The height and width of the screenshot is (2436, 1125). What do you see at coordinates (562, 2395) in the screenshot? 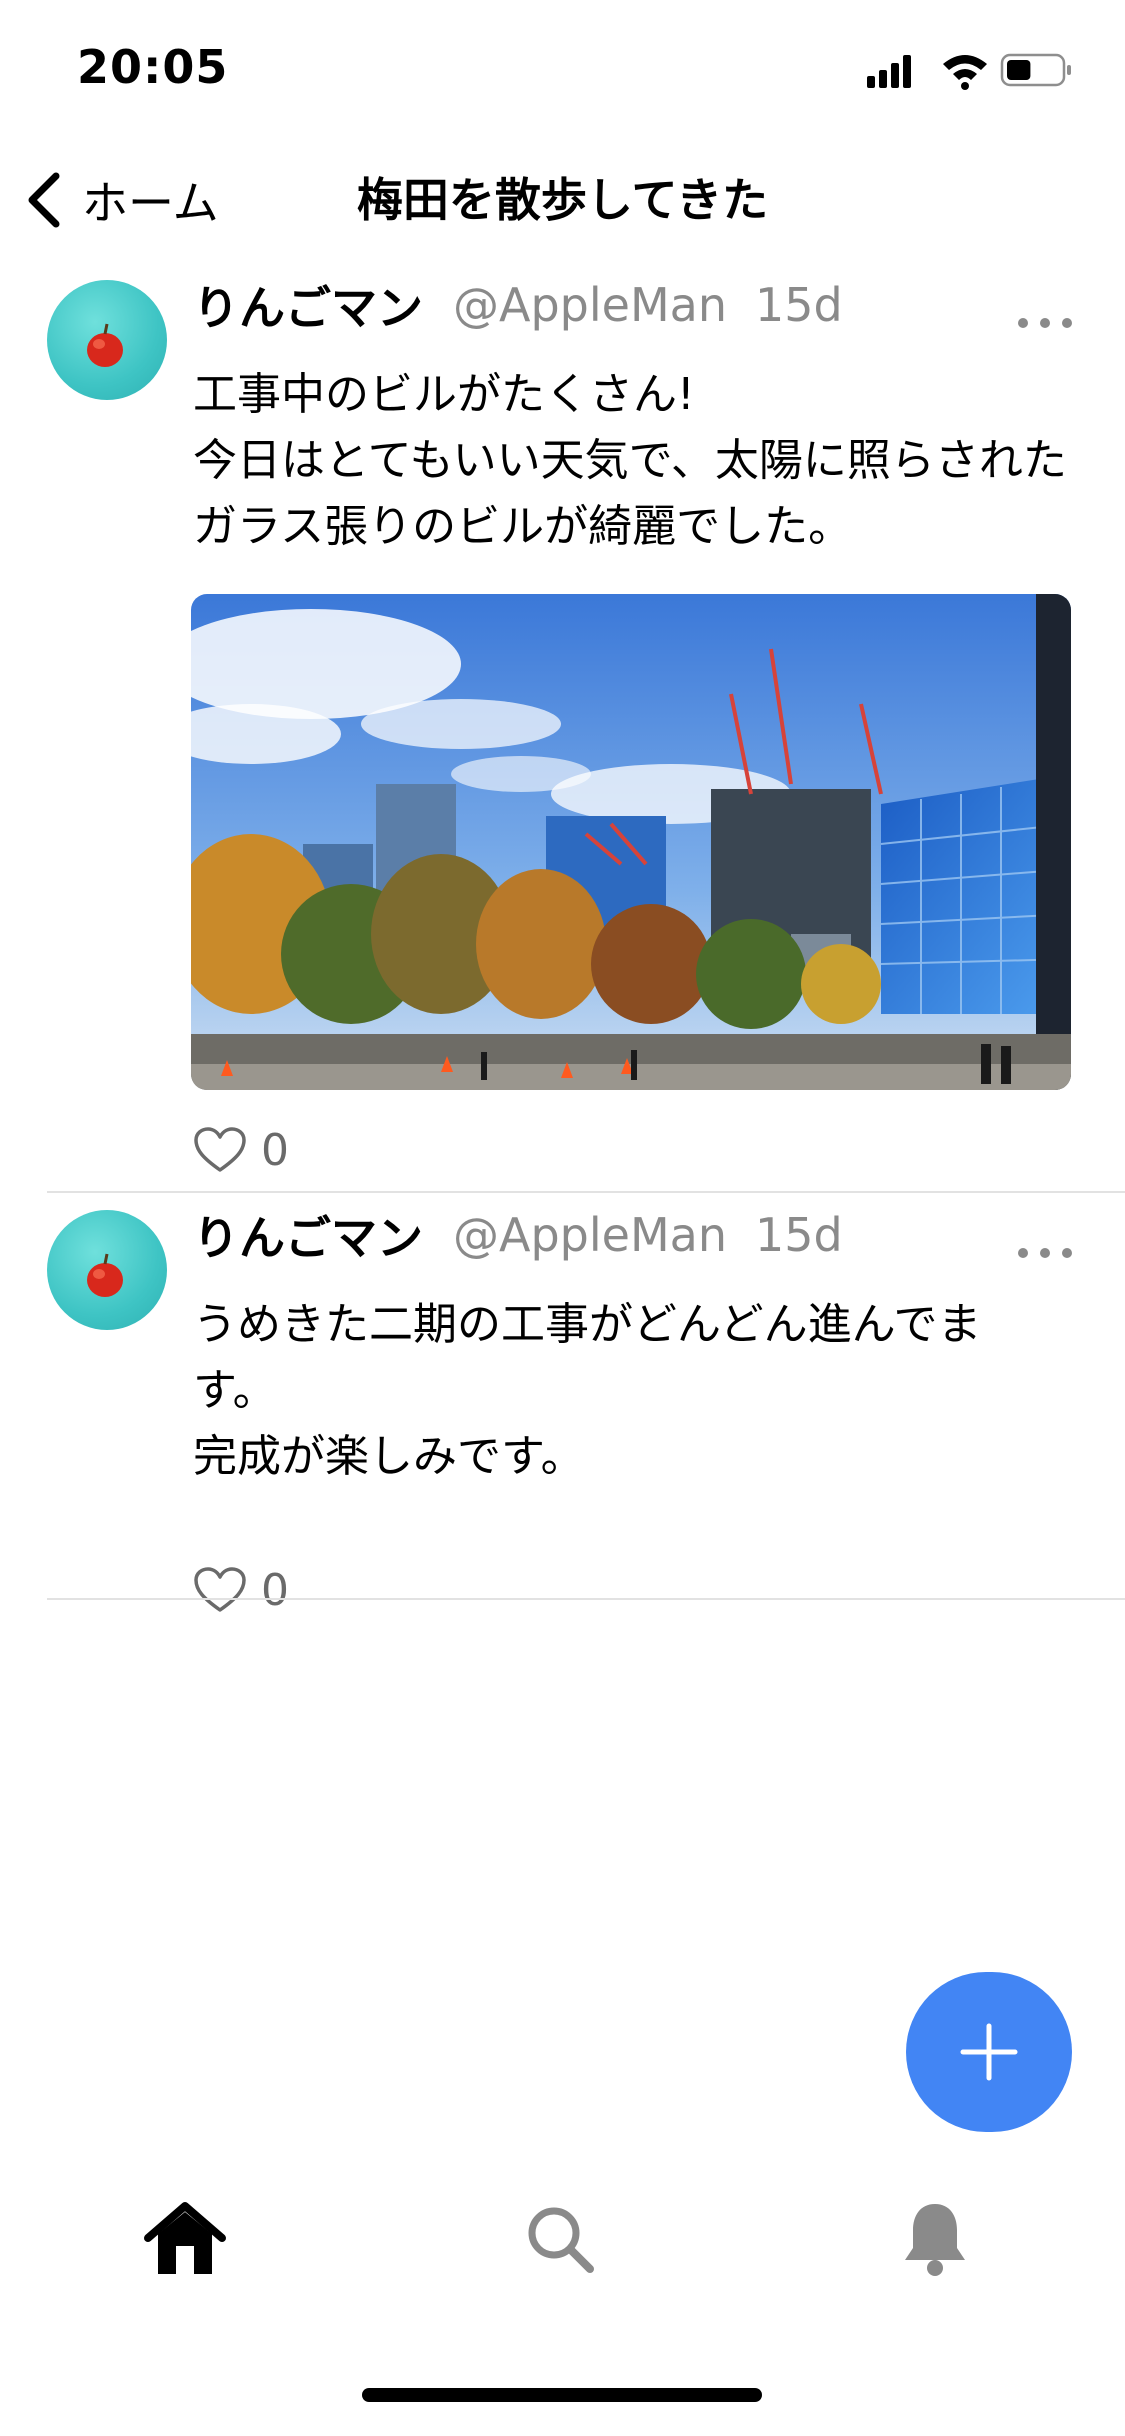
I see `home-indicator` at bounding box center [562, 2395].